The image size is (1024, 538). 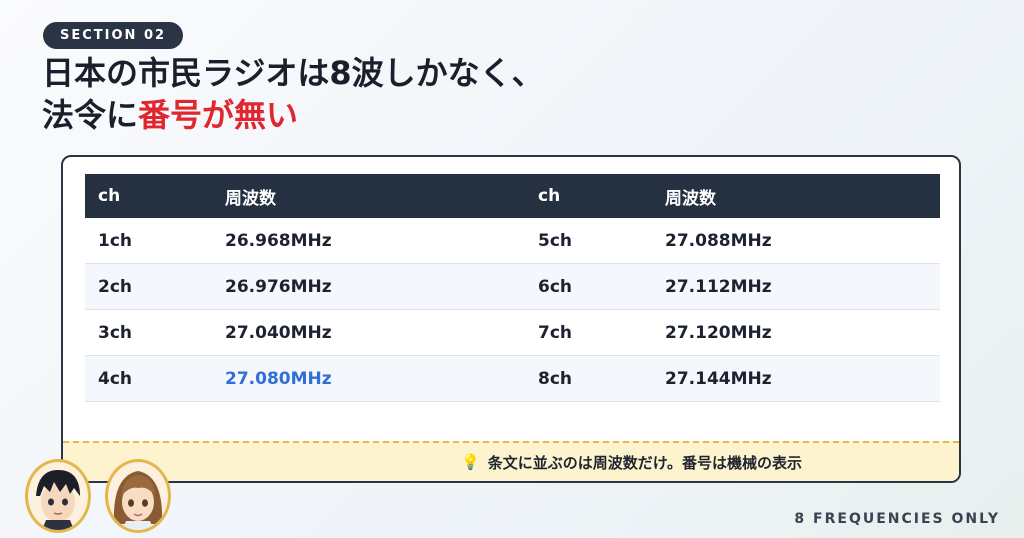 I want to click on title-line-2-prefix: 法令に, so click(x=90, y=115).